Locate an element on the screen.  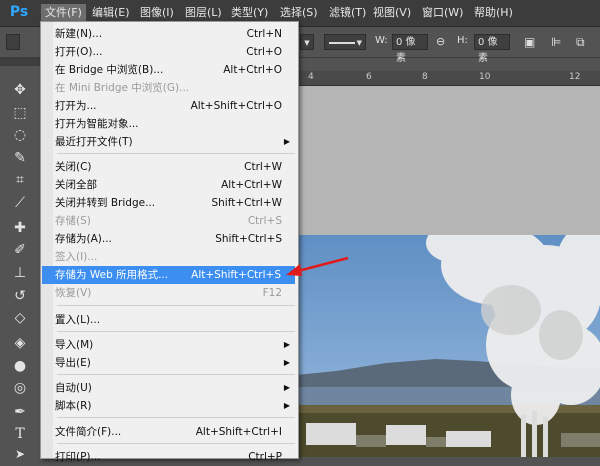
eraser-icon: ◇ is located at coordinates (20, 318).